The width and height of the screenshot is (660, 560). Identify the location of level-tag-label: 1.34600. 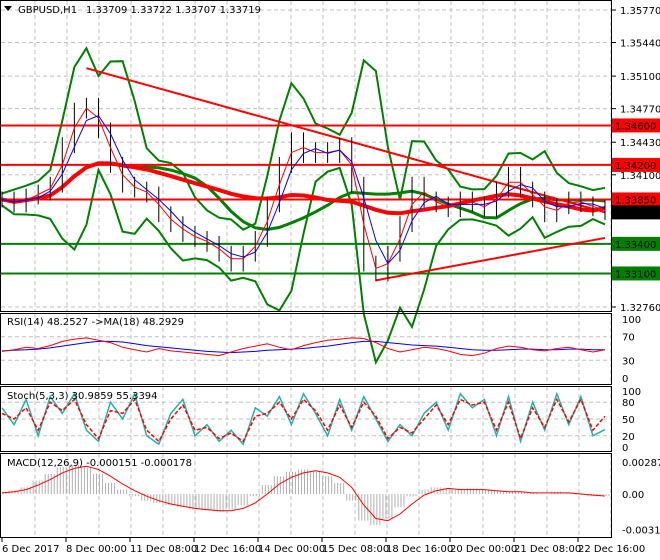
(635, 126).